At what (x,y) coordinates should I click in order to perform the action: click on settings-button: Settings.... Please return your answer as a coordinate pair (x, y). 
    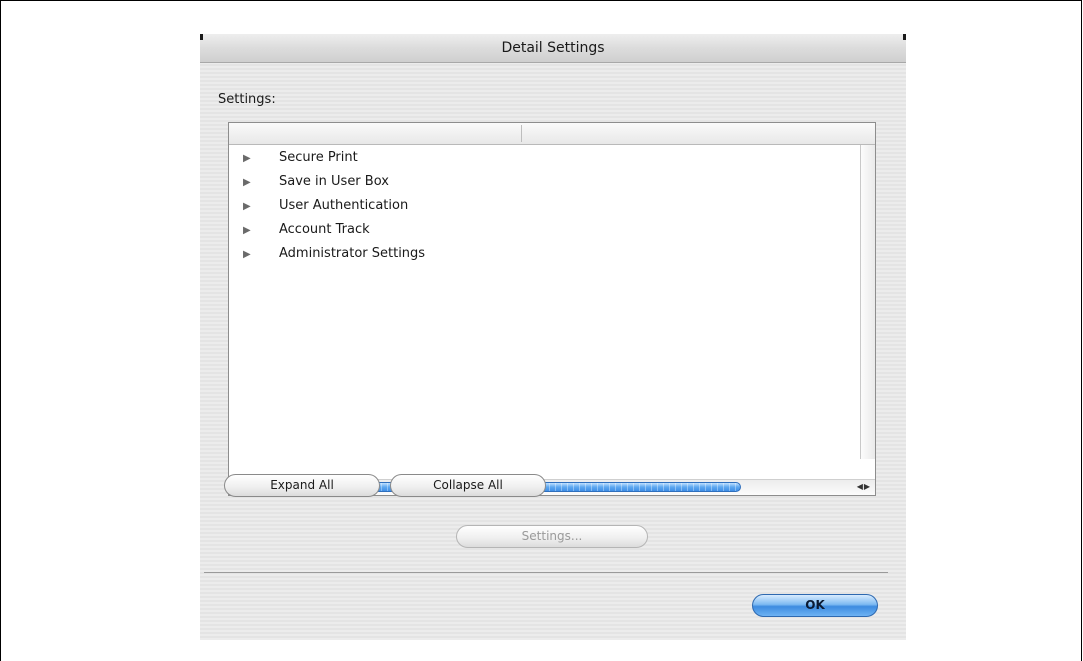
    Looking at the image, I should click on (552, 536).